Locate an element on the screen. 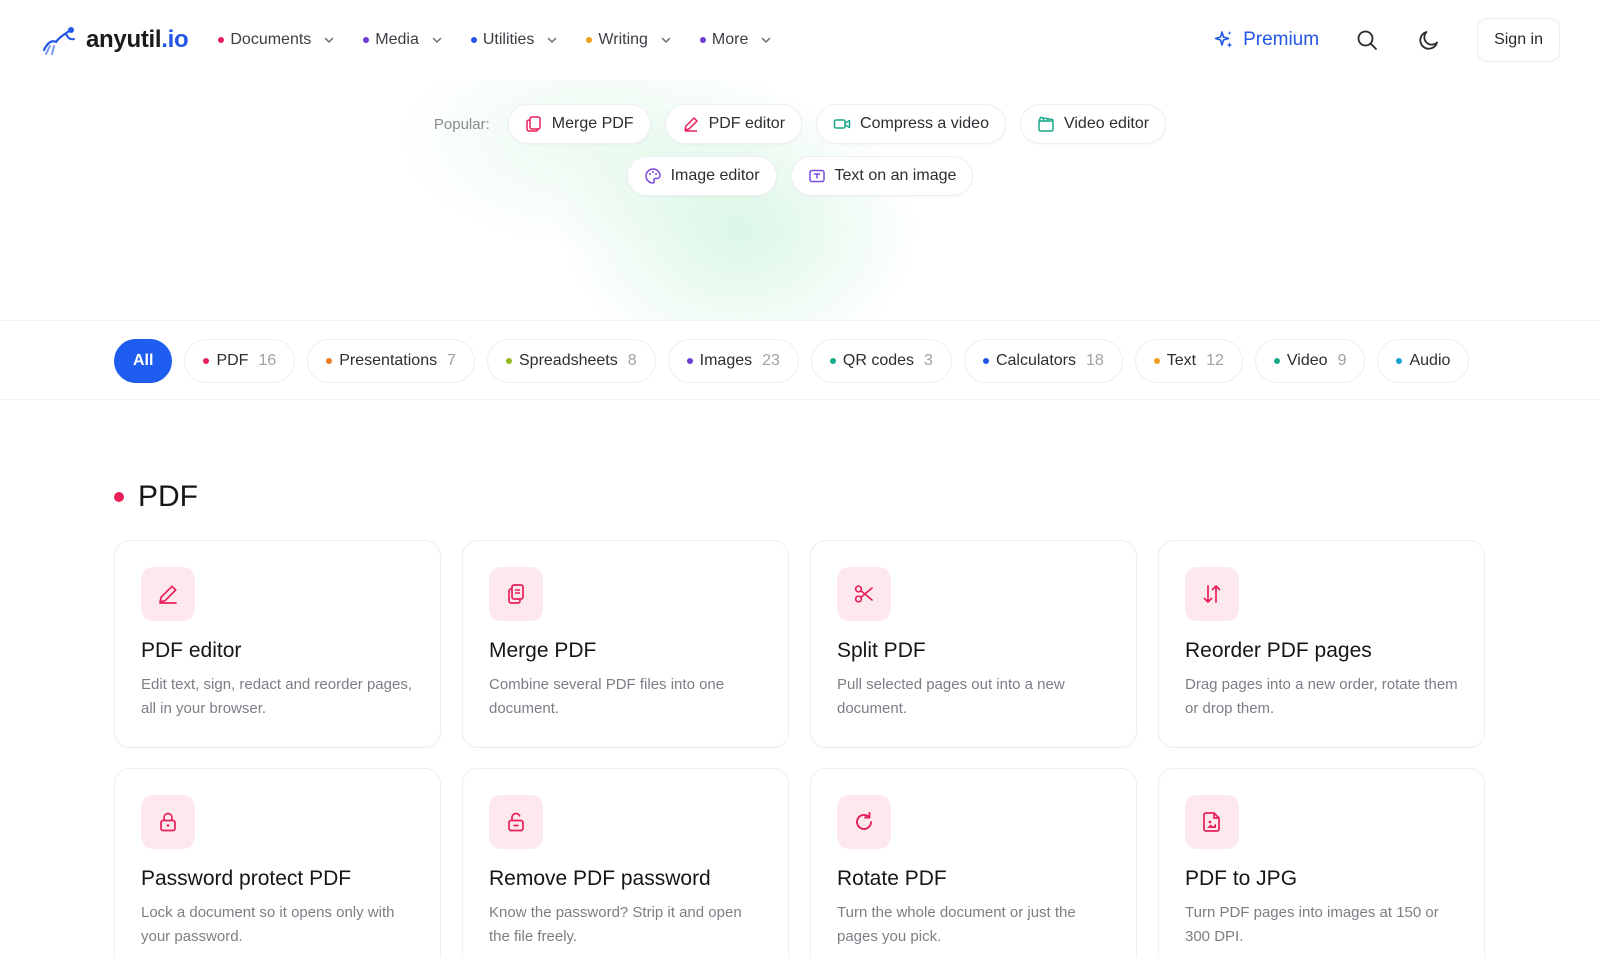 This screenshot has width=1600, height=958. reorder-arrows-icon is located at coordinates (1212, 594).